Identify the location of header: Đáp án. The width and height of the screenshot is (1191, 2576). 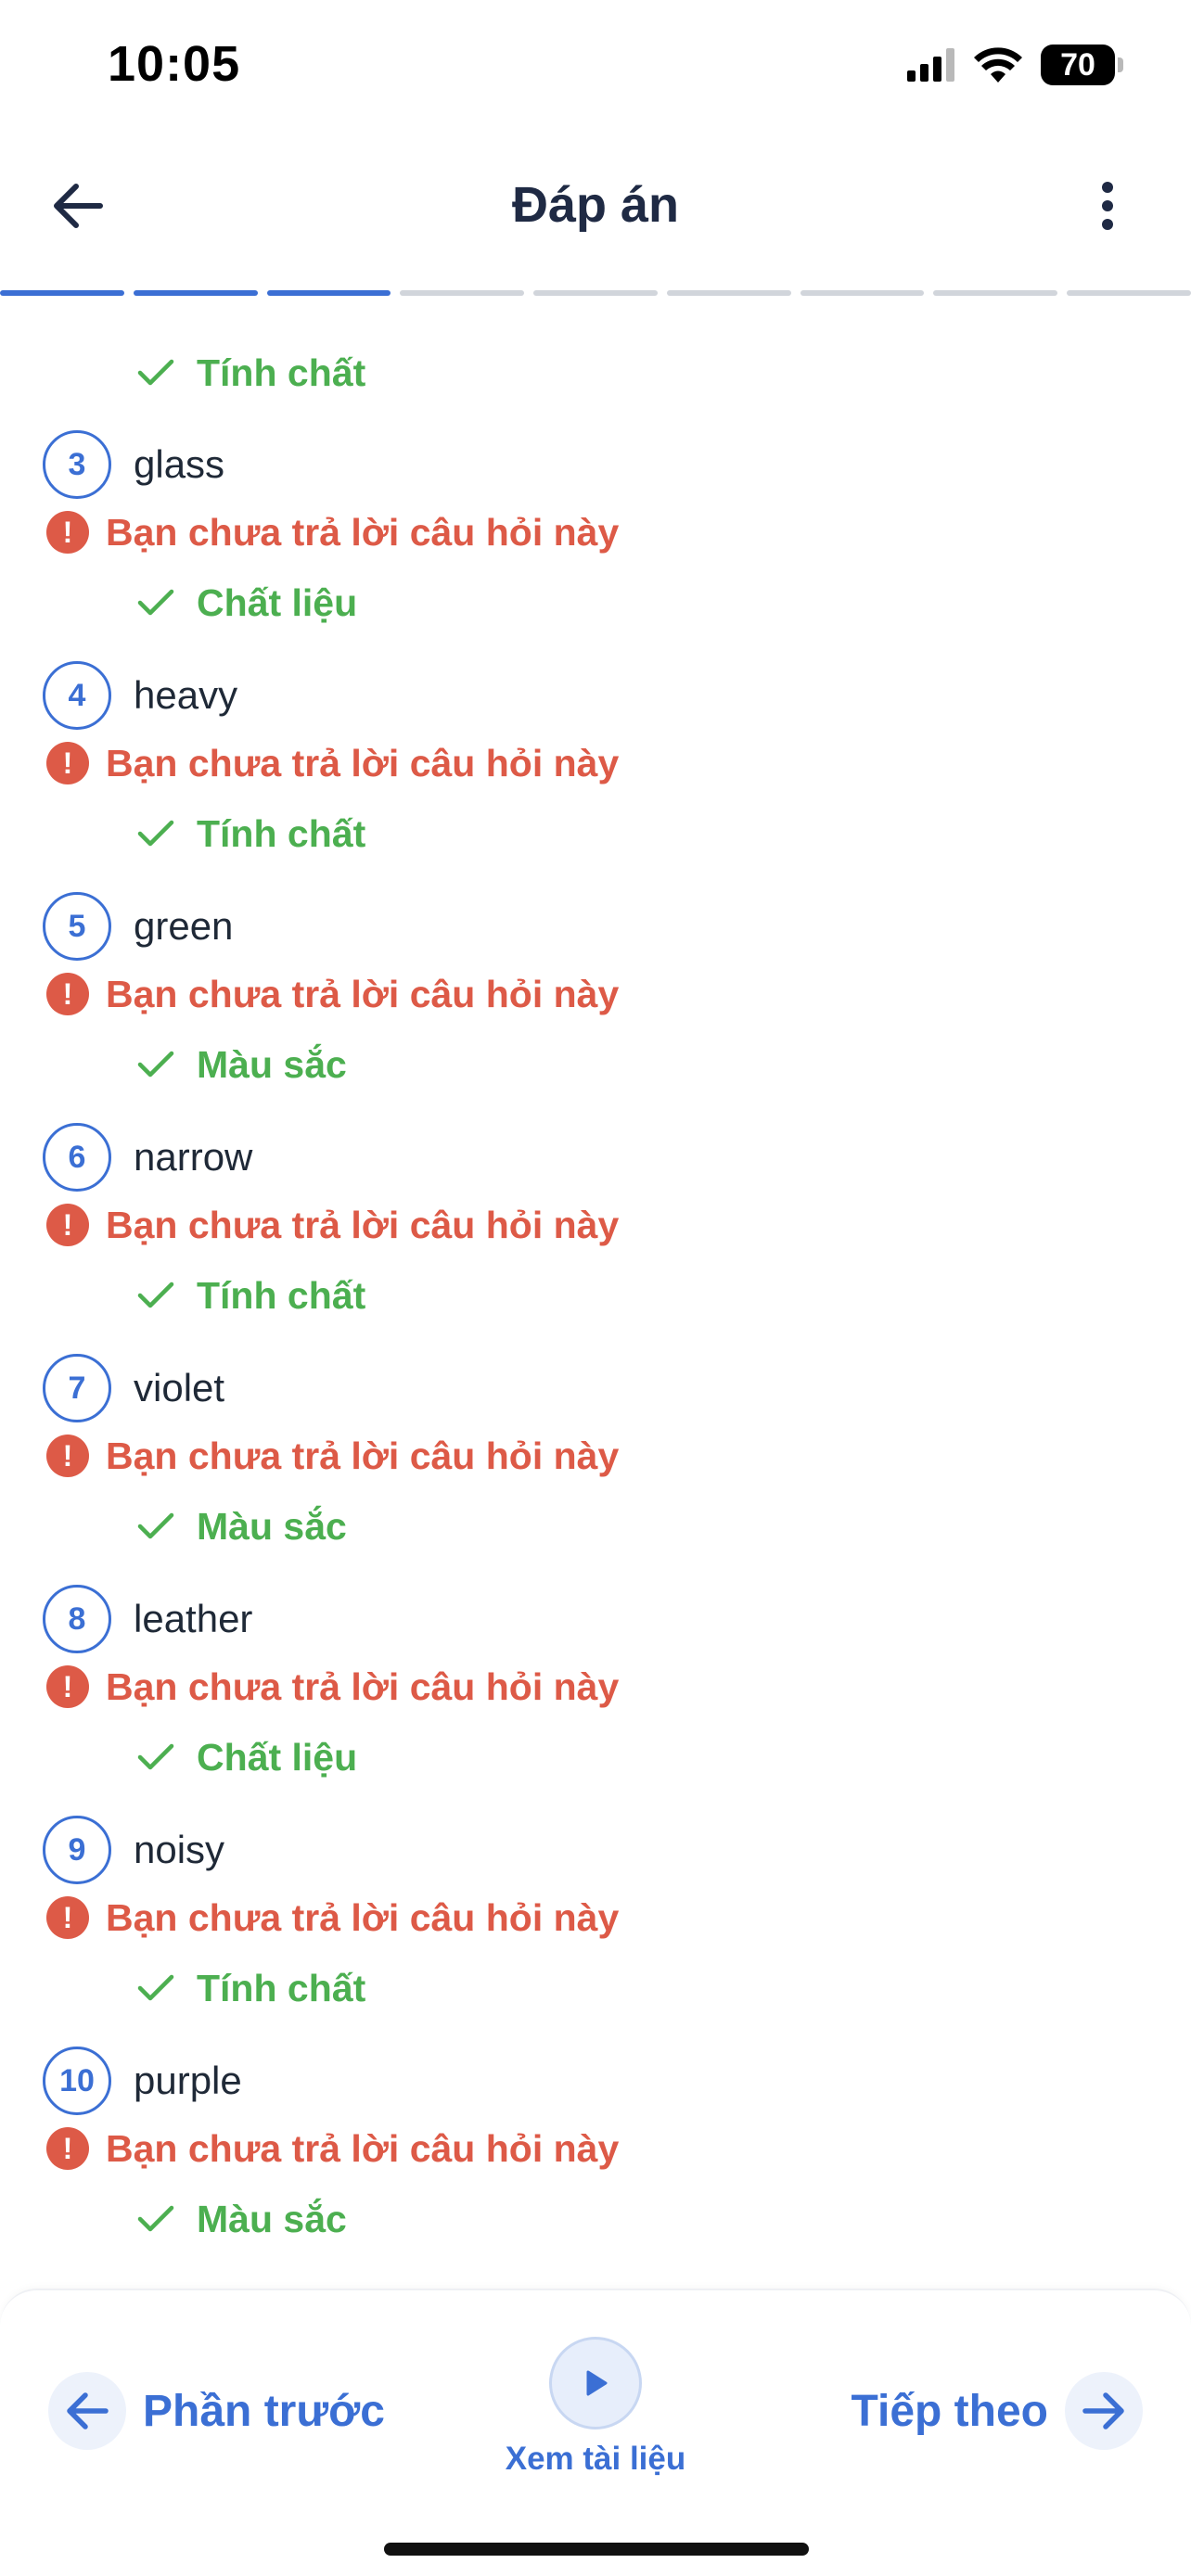
(595, 208).